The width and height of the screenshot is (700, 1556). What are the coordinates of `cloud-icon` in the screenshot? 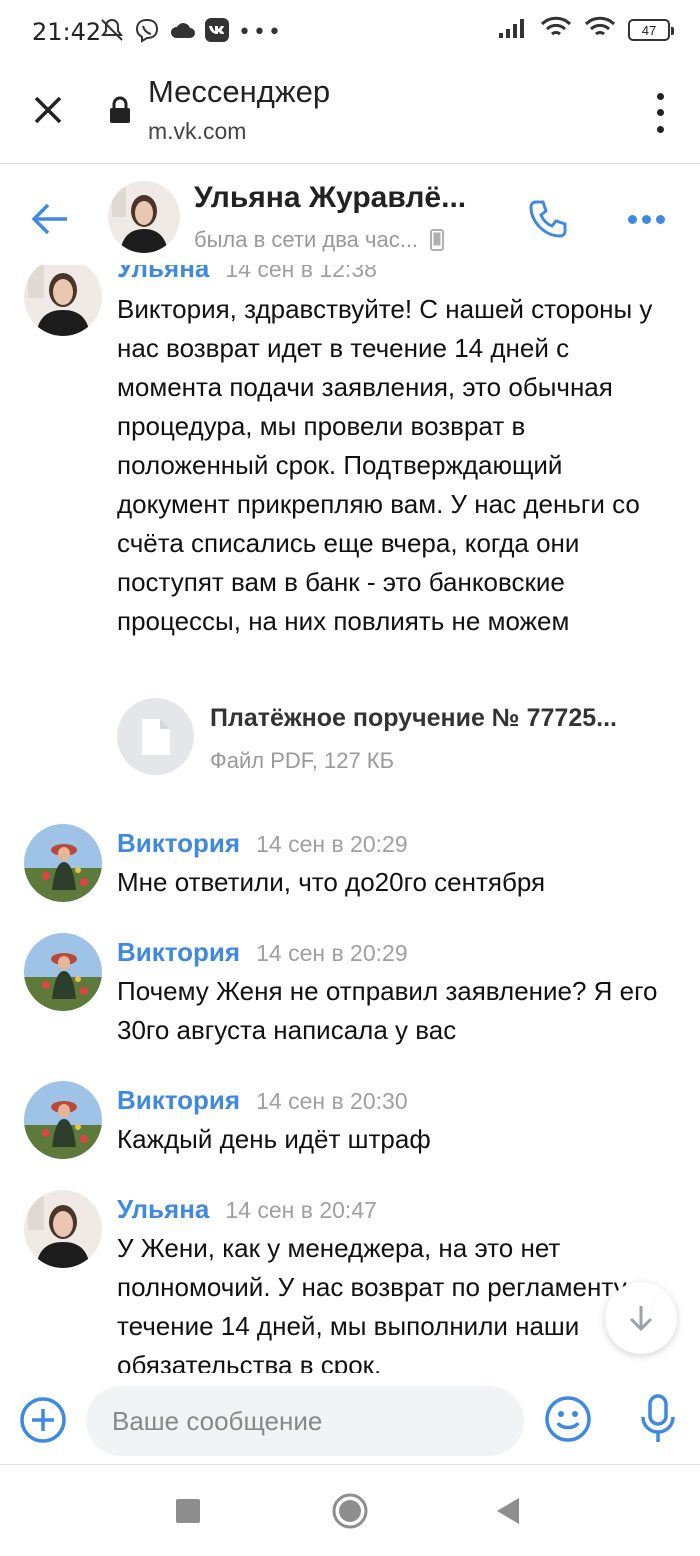 It's located at (182, 32).